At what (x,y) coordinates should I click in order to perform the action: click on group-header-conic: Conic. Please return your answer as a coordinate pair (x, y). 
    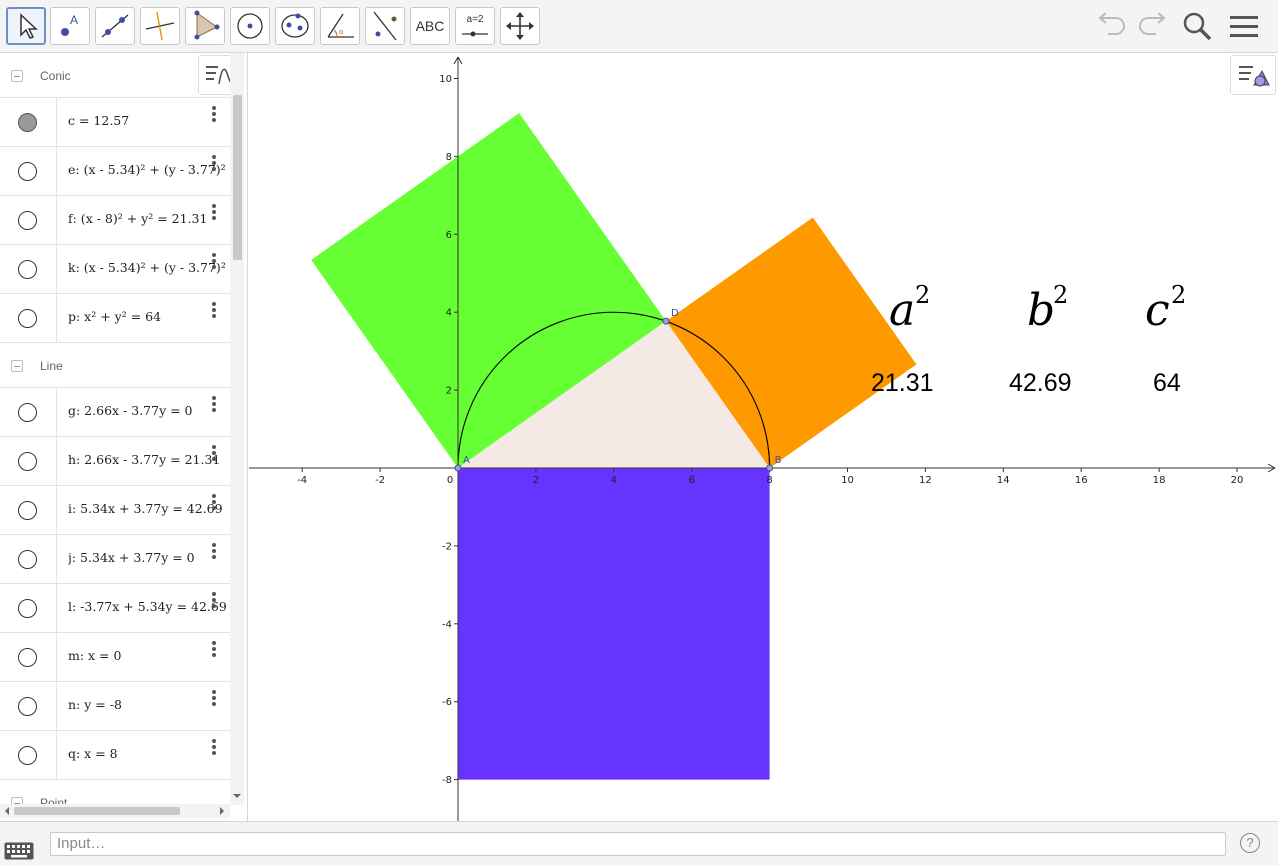
    Looking at the image, I should click on (115, 75).